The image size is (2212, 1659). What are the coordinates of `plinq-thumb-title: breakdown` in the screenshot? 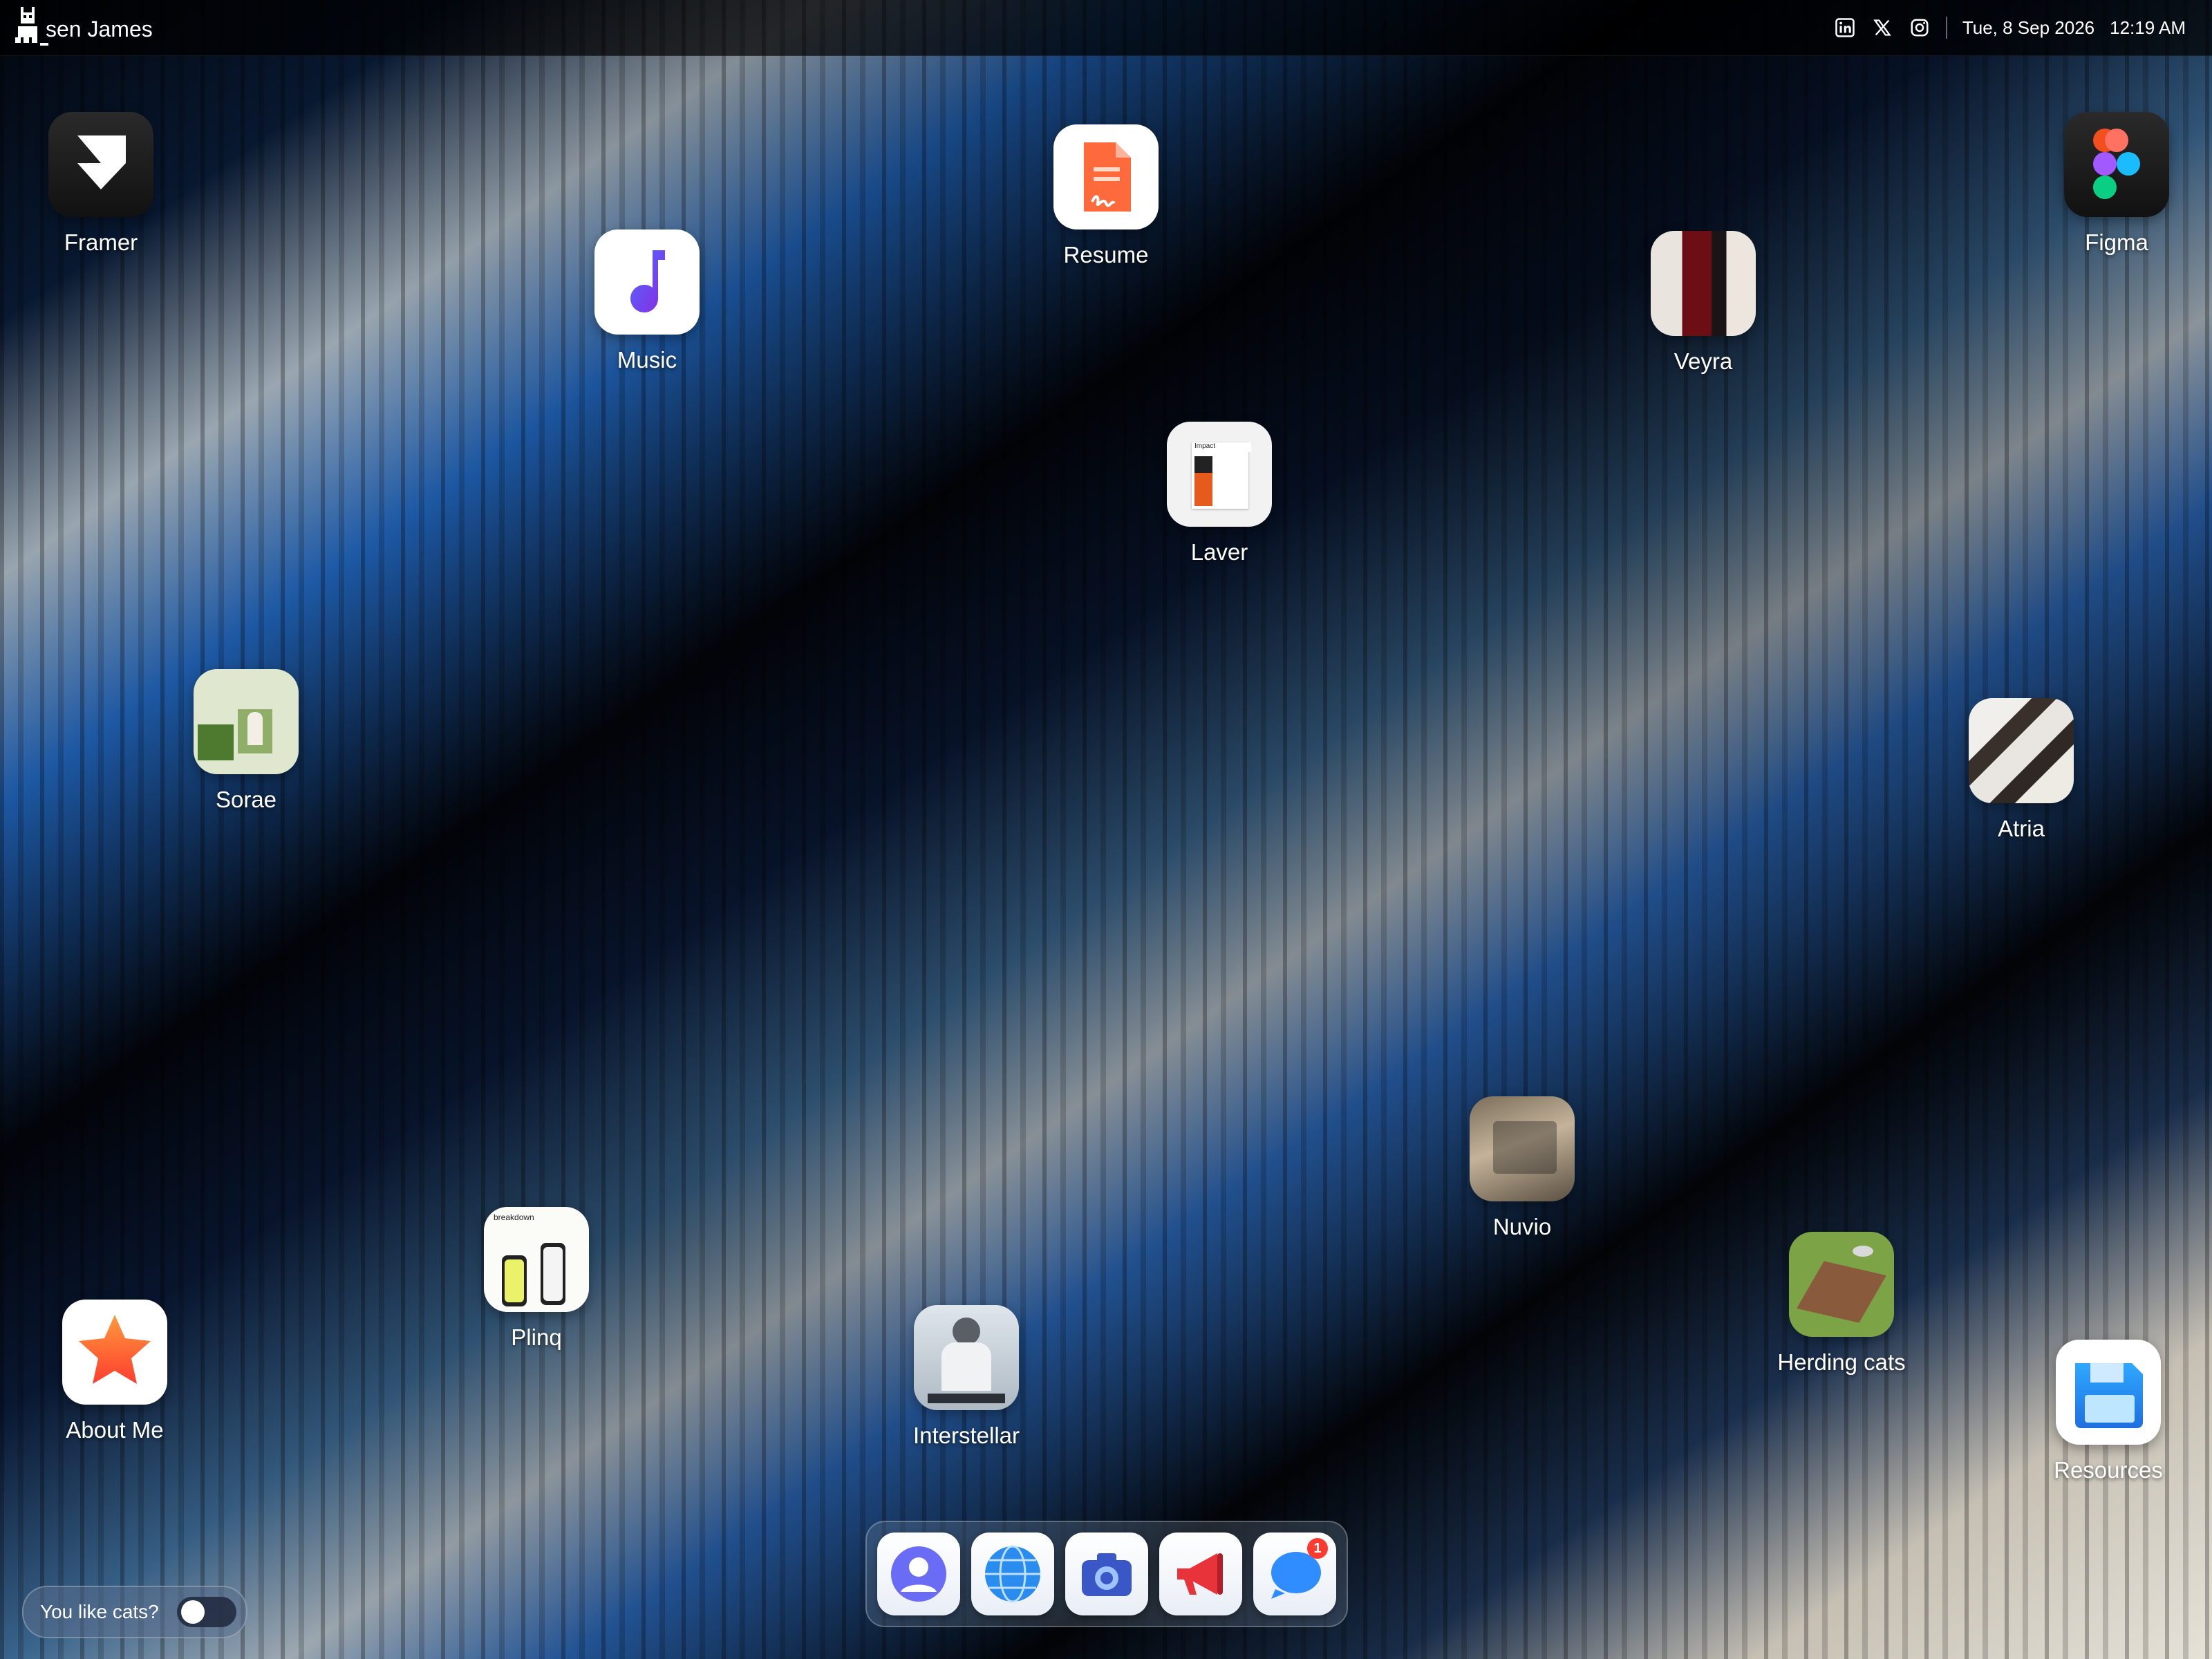 It's located at (514, 1217).